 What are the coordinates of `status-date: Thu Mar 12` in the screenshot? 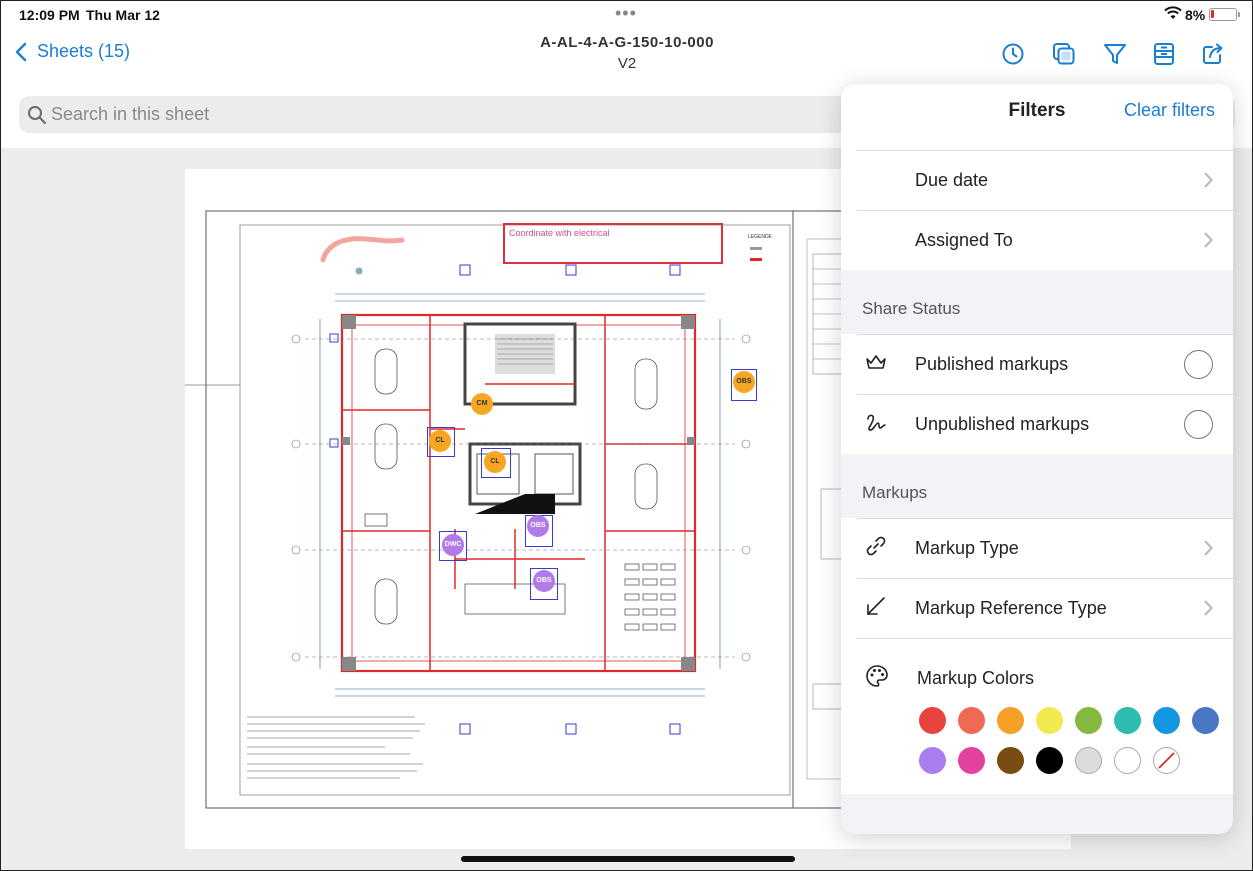 It's located at (123, 15).